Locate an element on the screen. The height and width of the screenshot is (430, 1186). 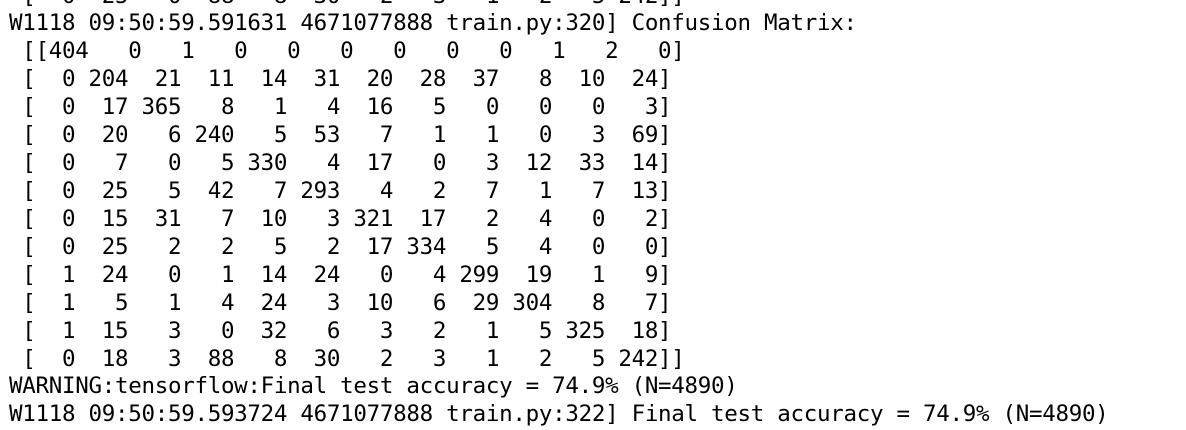
terminal-line-partial-previous-row: [ 0 25 0 88 8 30 2 3 1 2 5 242]] is located at coordinates (347, 4).